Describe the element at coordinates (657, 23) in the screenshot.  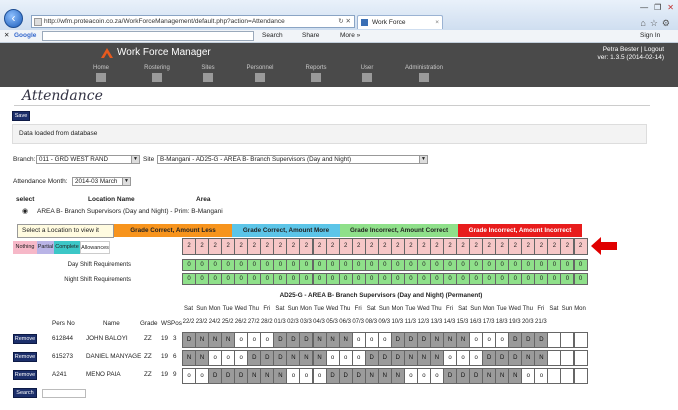
I see `browser-tools-icons: ⌂☆⚙` at that location.